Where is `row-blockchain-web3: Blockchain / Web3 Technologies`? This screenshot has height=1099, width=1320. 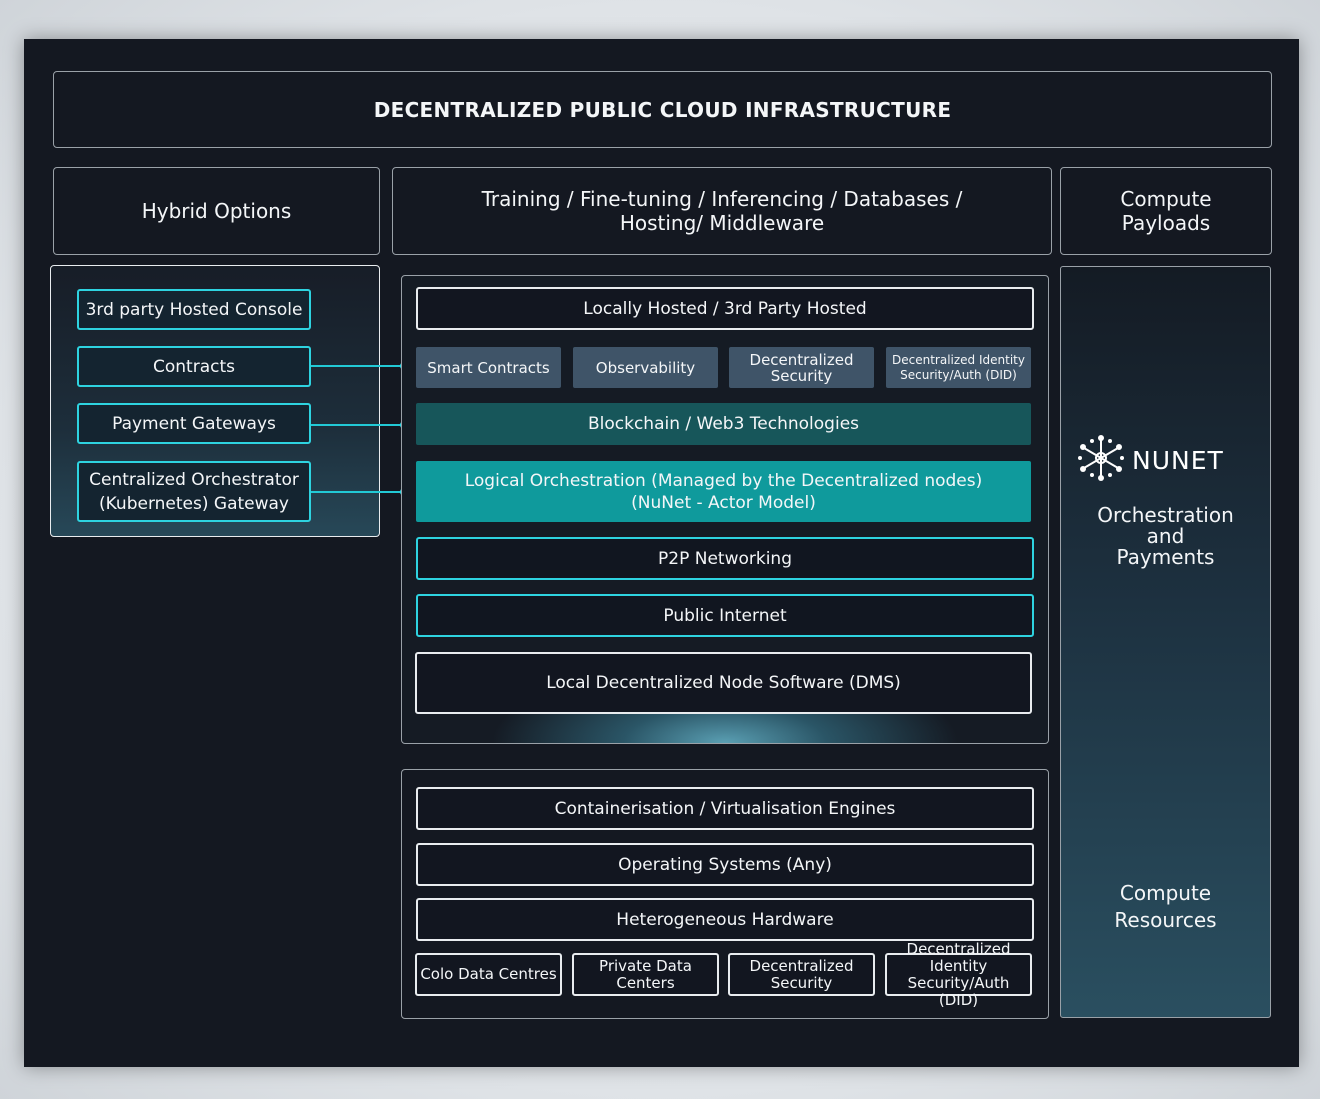 row-blockchain-web3: Blockchain / Web3 Technologies is located at coordinates (723, 424).